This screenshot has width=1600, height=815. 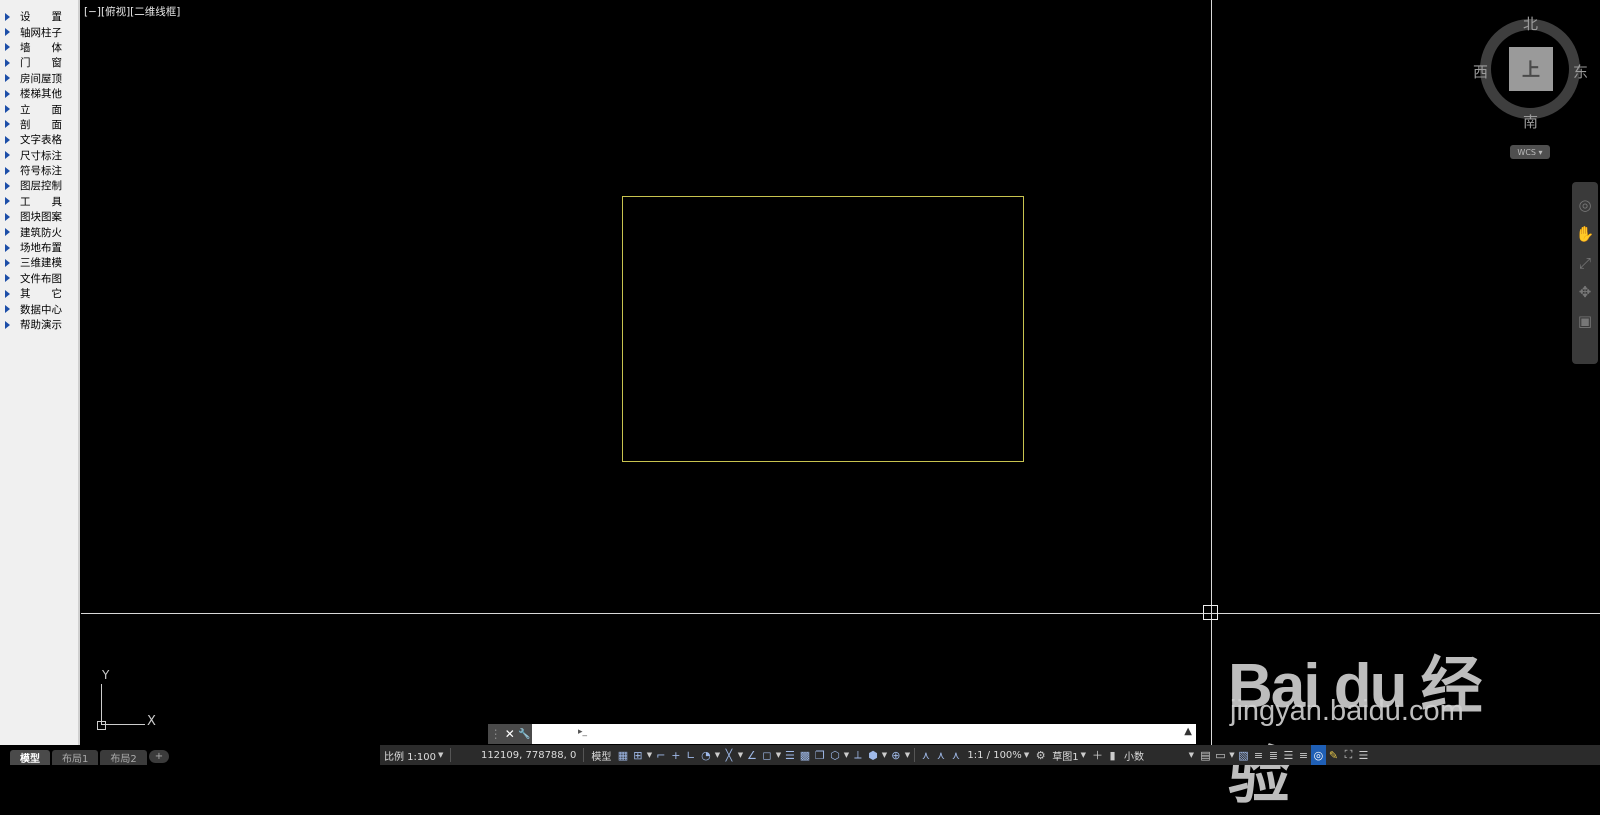 What do you see at coordinates (39, 293) in the screenshot?
I see `menu-item-other: 其 它` at bounding box center [39, 293].